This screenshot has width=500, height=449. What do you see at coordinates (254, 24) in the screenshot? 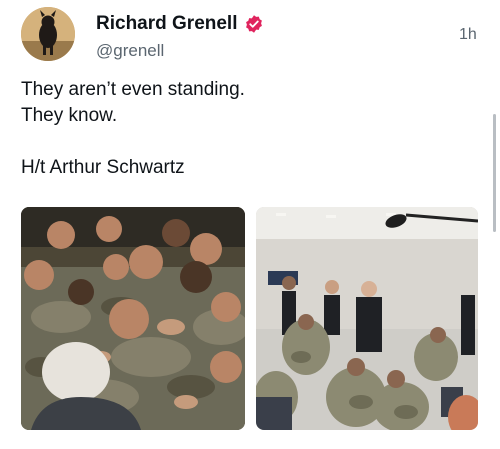
I see `verified-badge-icon` at bounding box center [254, 24].